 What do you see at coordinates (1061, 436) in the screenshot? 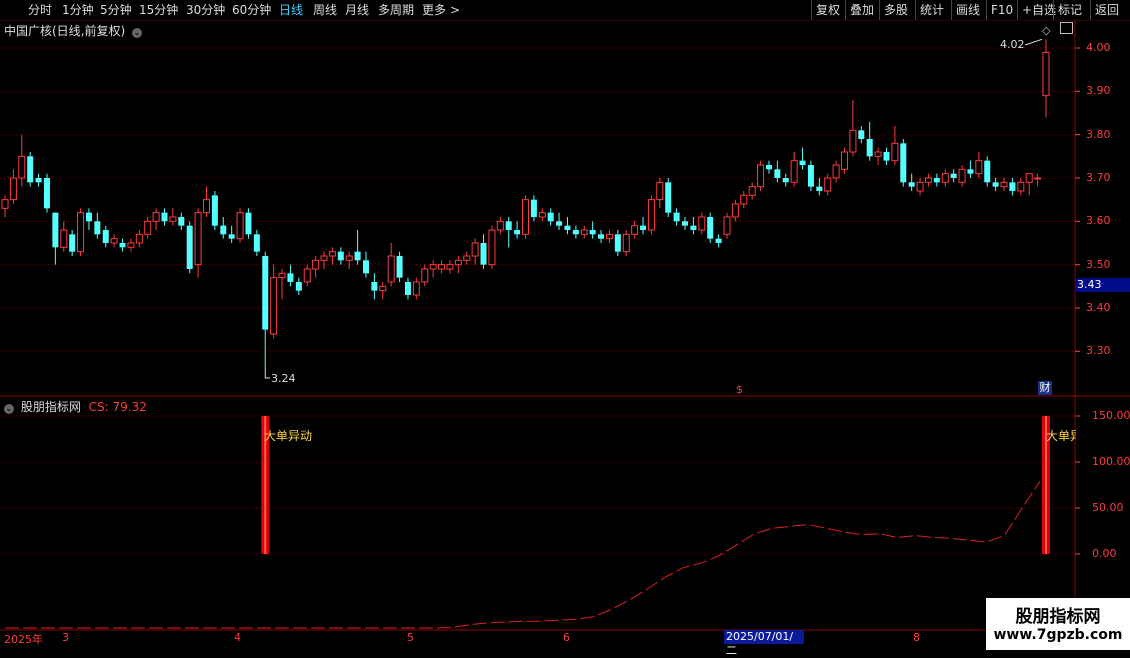
I see `signal-label-right: 大单异` at bounding box center [1061, 436].